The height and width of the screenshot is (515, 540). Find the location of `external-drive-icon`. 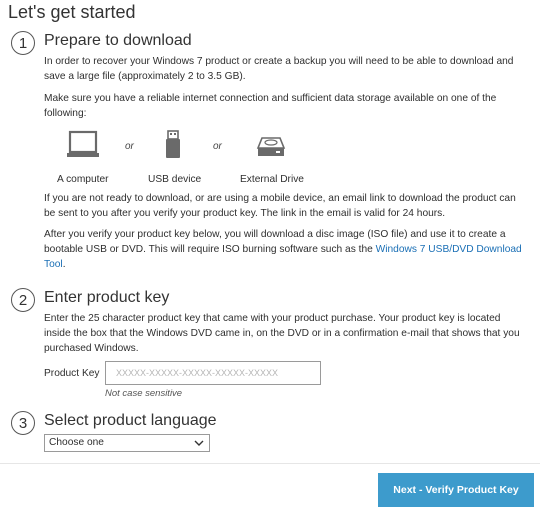

external-drive-icon is located at coordinates (271, 146).